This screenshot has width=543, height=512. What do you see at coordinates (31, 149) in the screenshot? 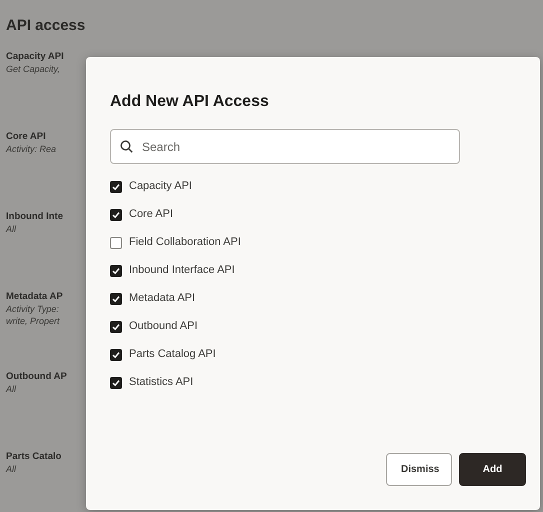
I see `api-description: Activity: Rea` at bounding box center [31, 149].